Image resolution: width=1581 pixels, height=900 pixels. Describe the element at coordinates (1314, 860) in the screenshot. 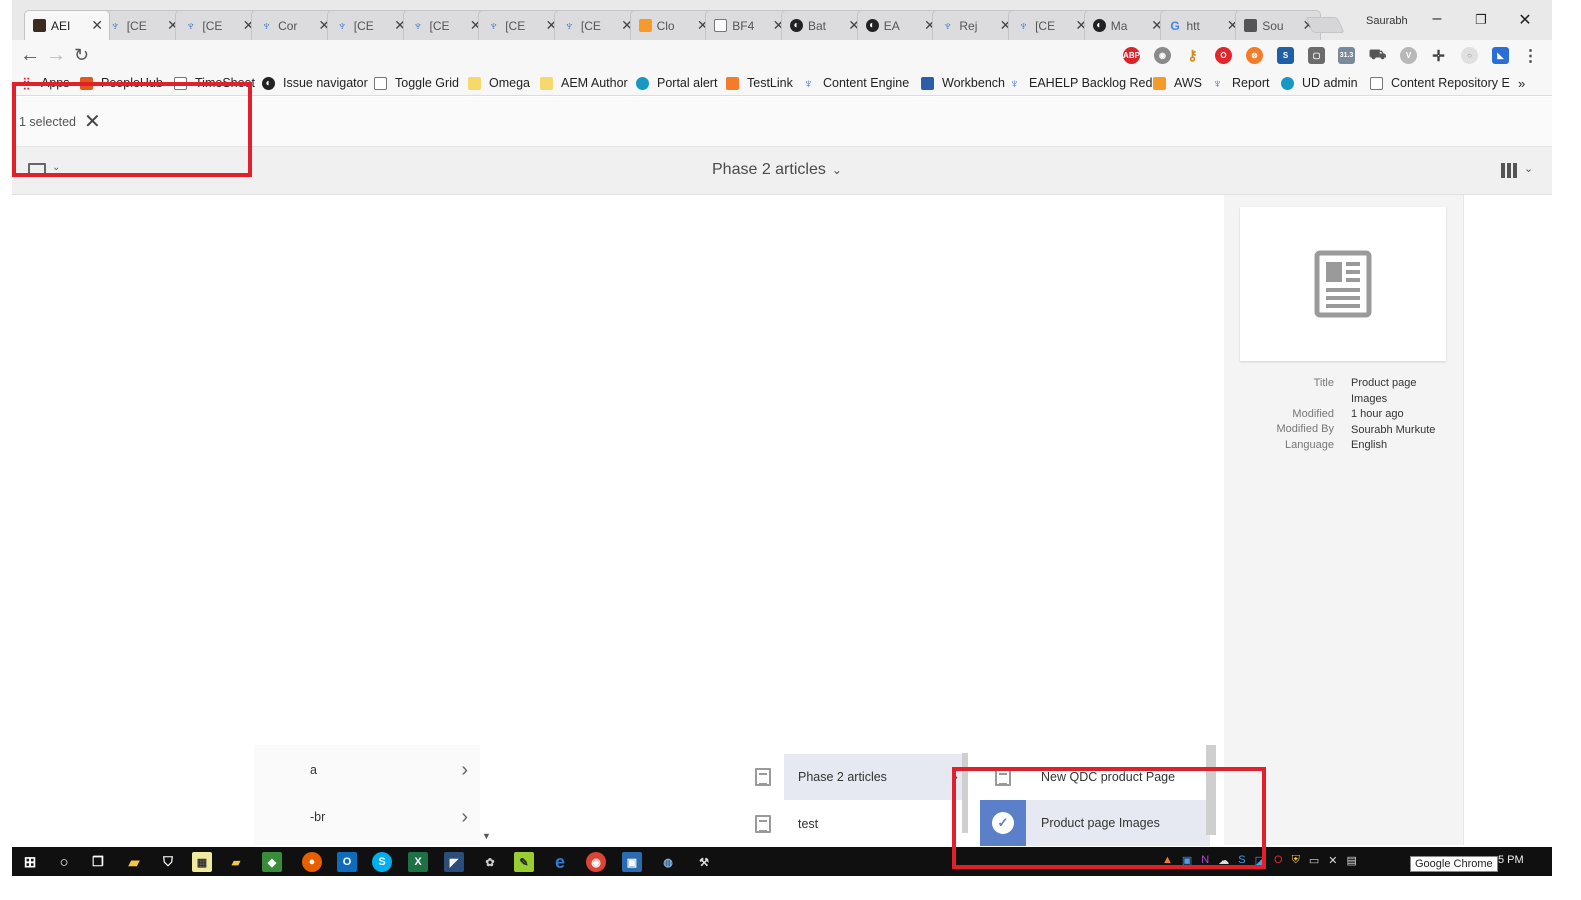

I see `tray-battery-icon: ▭` at that location.